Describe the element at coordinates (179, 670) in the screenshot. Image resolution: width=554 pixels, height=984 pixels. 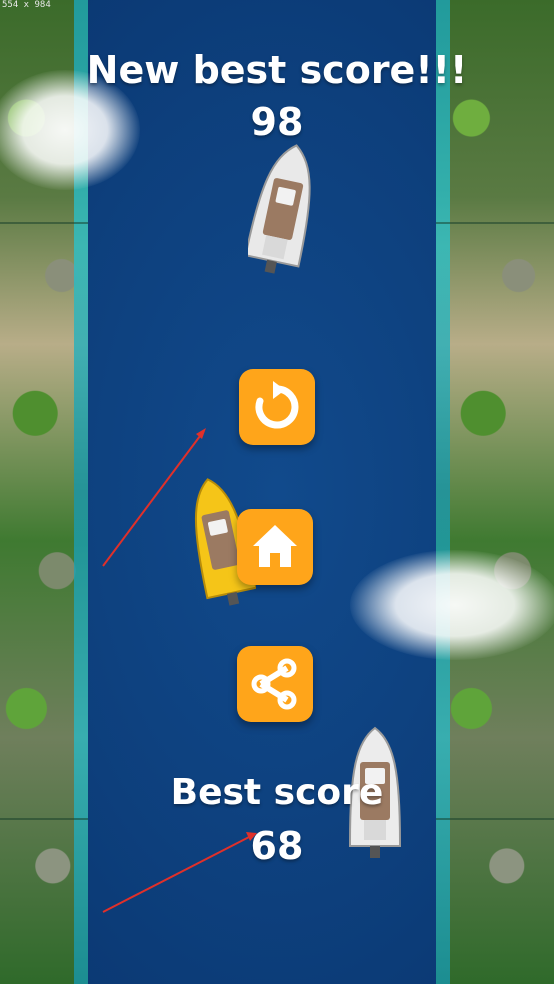
I see `annotation-arrows` at that location.